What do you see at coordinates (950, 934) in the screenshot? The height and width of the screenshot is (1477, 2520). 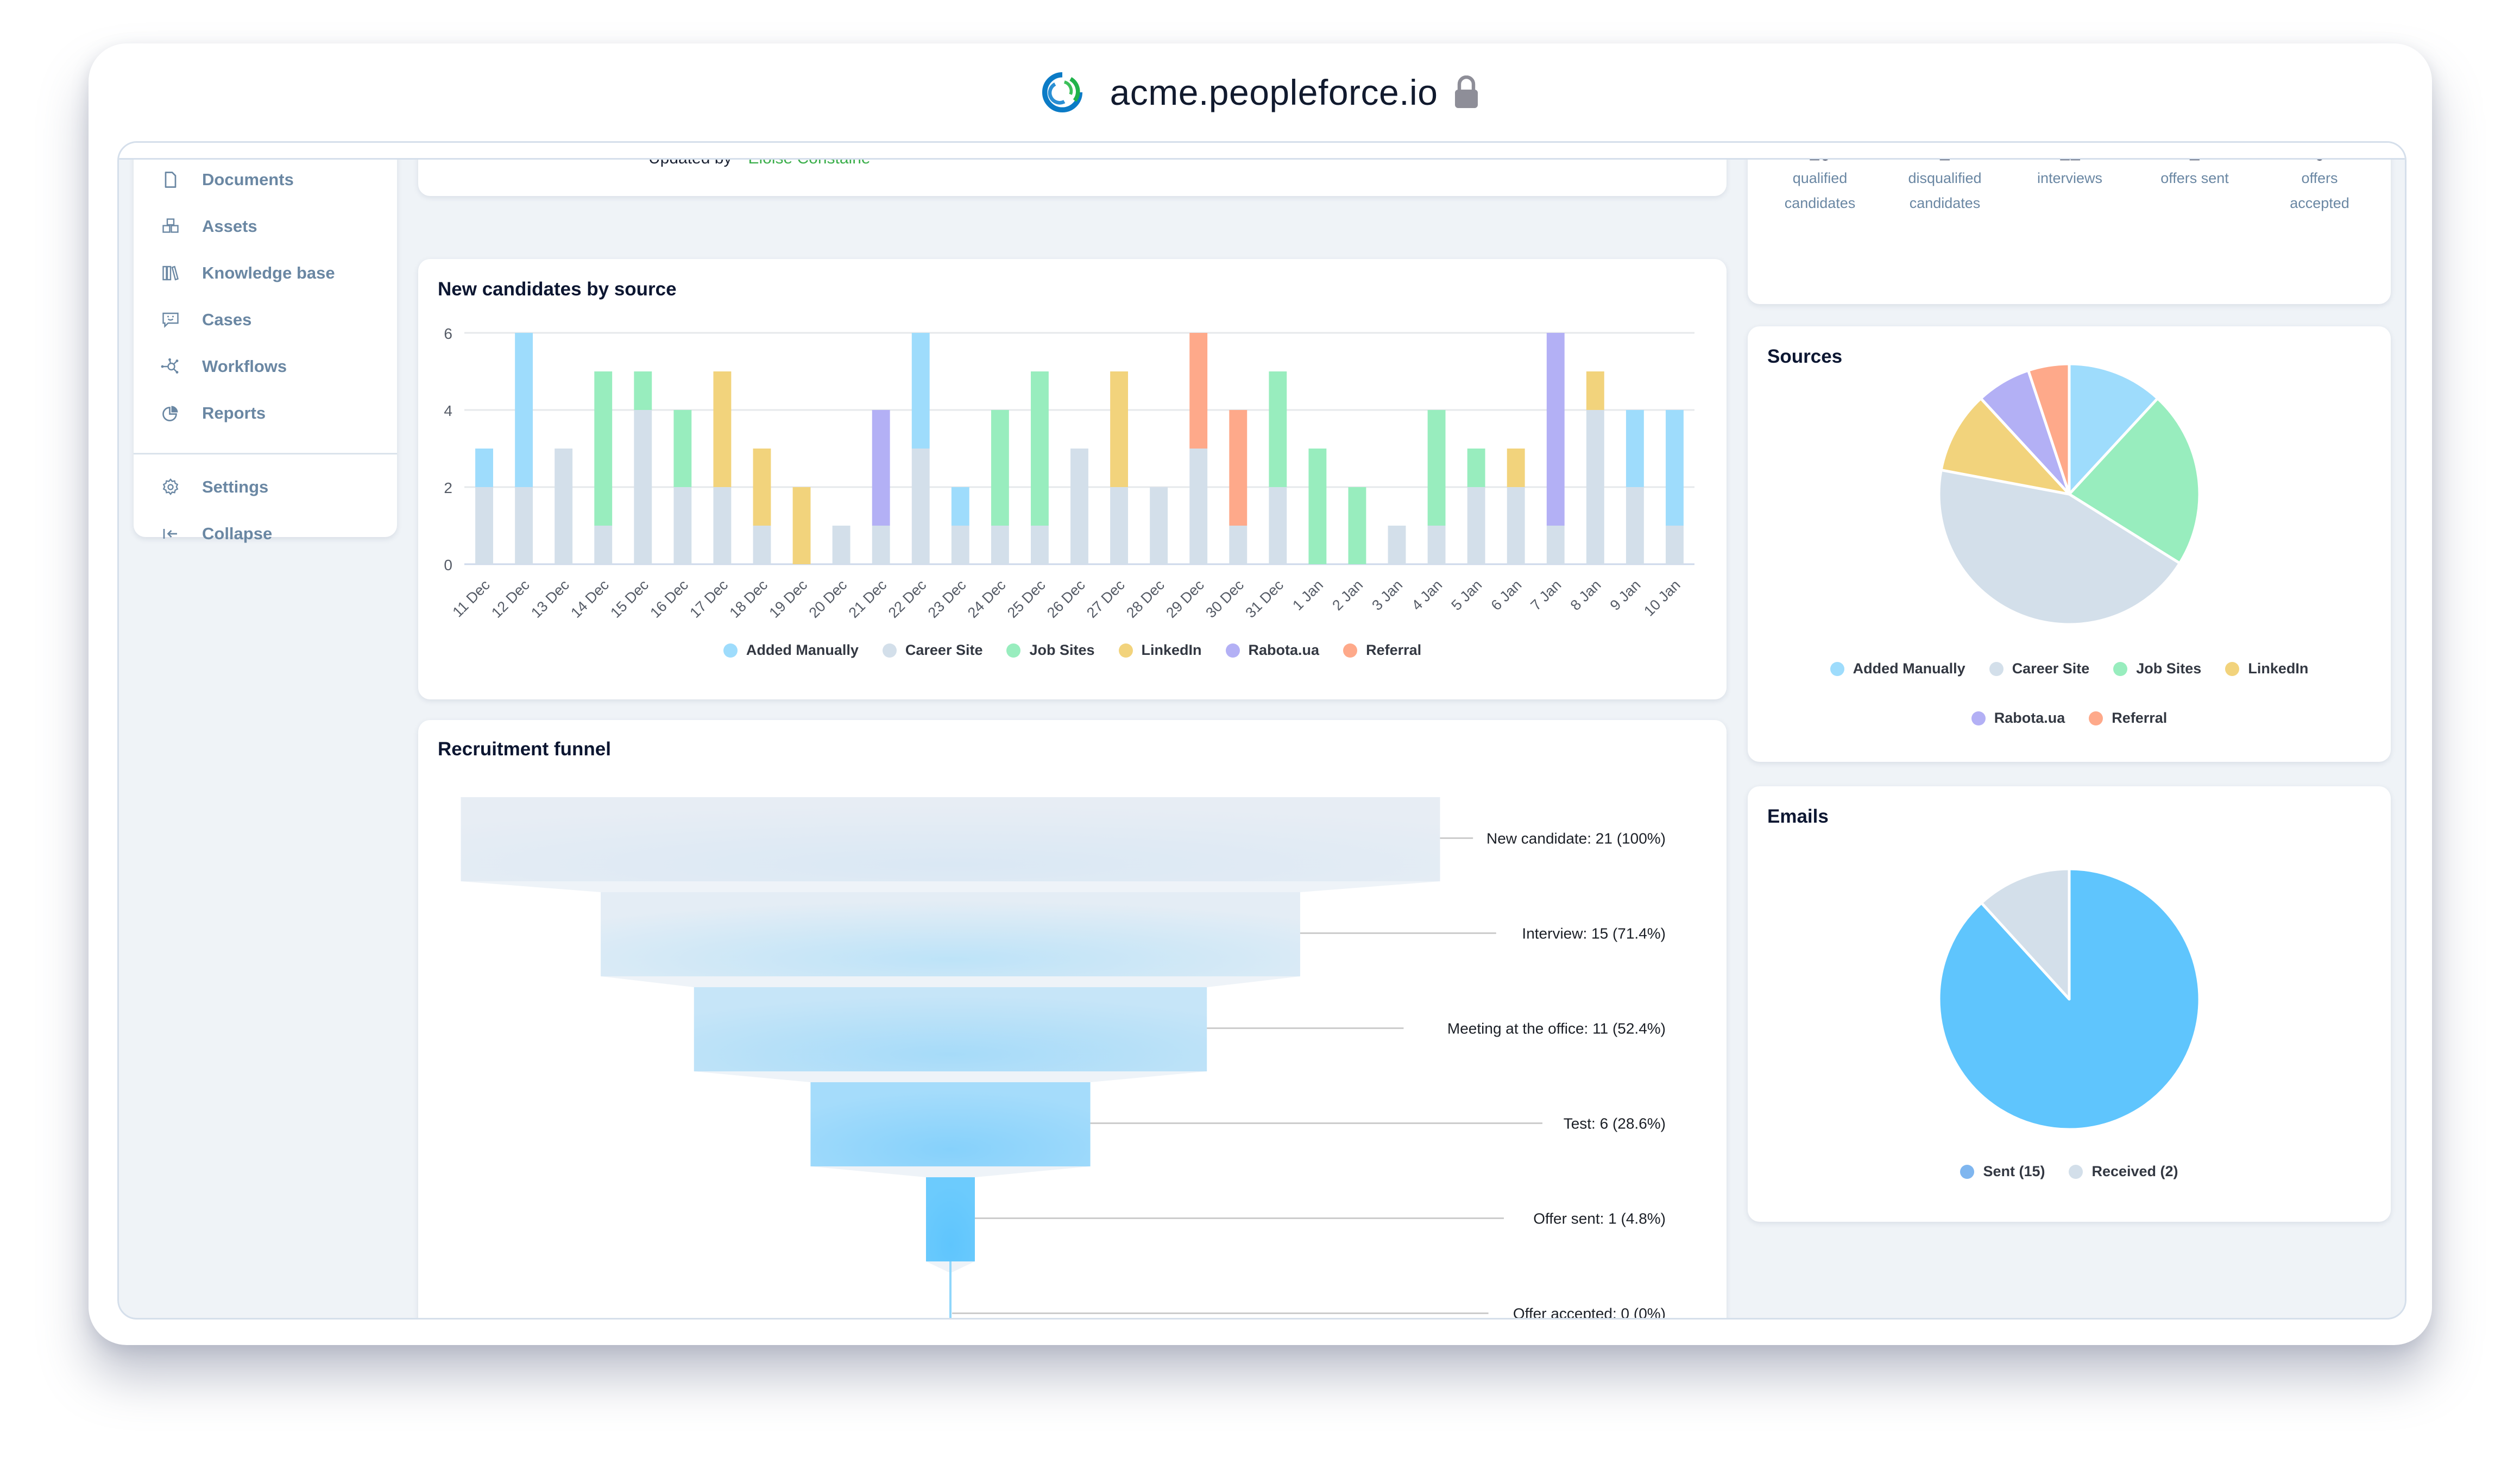 I see `funnel-stage-interview` at bounding box center [950, 934].